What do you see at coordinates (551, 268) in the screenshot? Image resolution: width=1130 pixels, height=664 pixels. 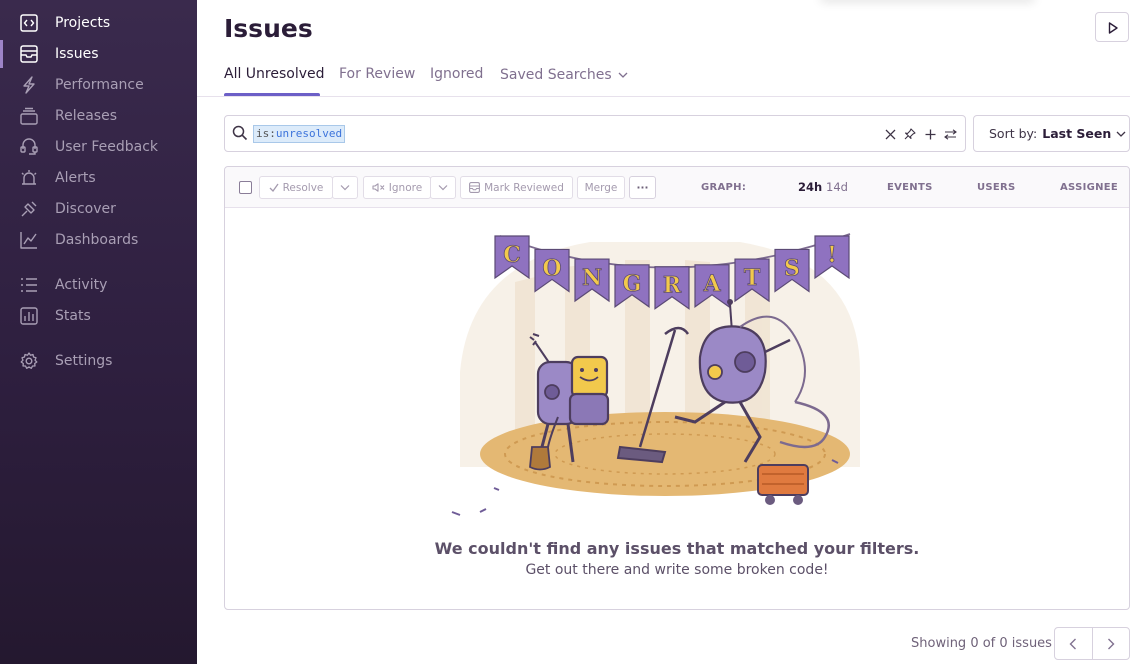 I see `banner-letter: O` at bounding box center [551, 268].